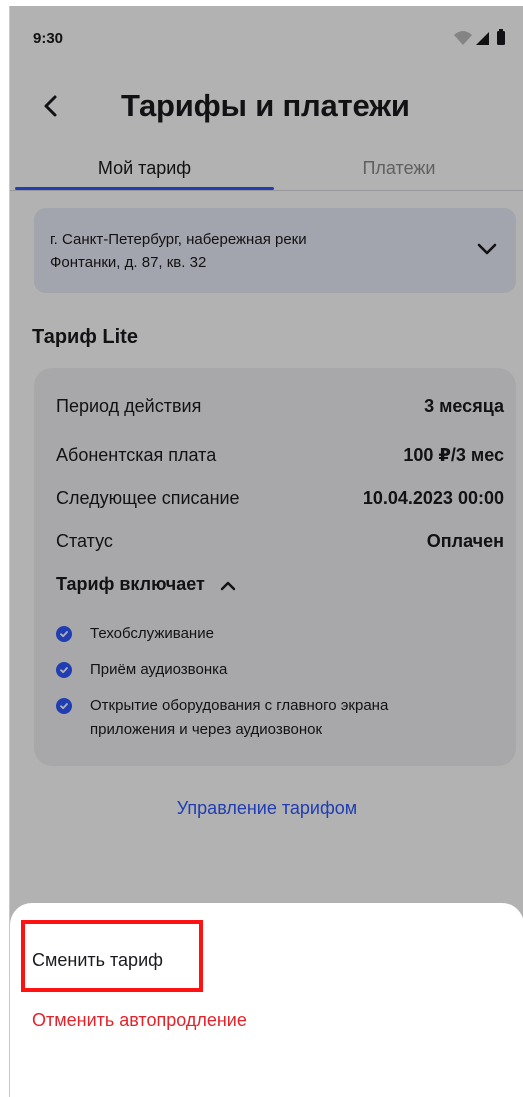 The height and width of the screenshot is (1097, 523). What do you see at coordinates (280, 545) in the screenshot?
I see `row-status: Статус Оплачен` at bounding box center [280, 545].